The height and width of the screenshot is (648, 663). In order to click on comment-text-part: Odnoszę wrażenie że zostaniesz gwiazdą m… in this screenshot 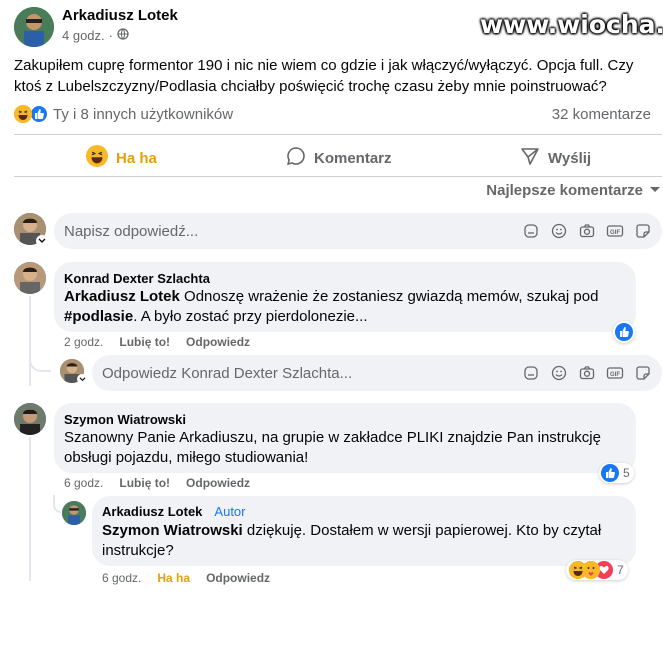, I will do `click(389, 296)`.